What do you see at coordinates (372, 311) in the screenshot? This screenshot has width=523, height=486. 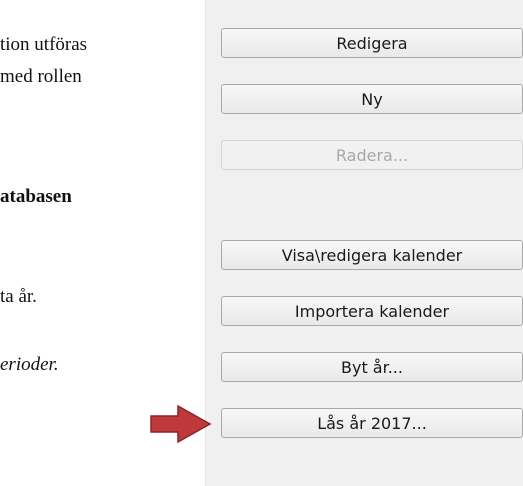 I see `import-calendar-button: Importera kalender` at bounding box center [372, 311].